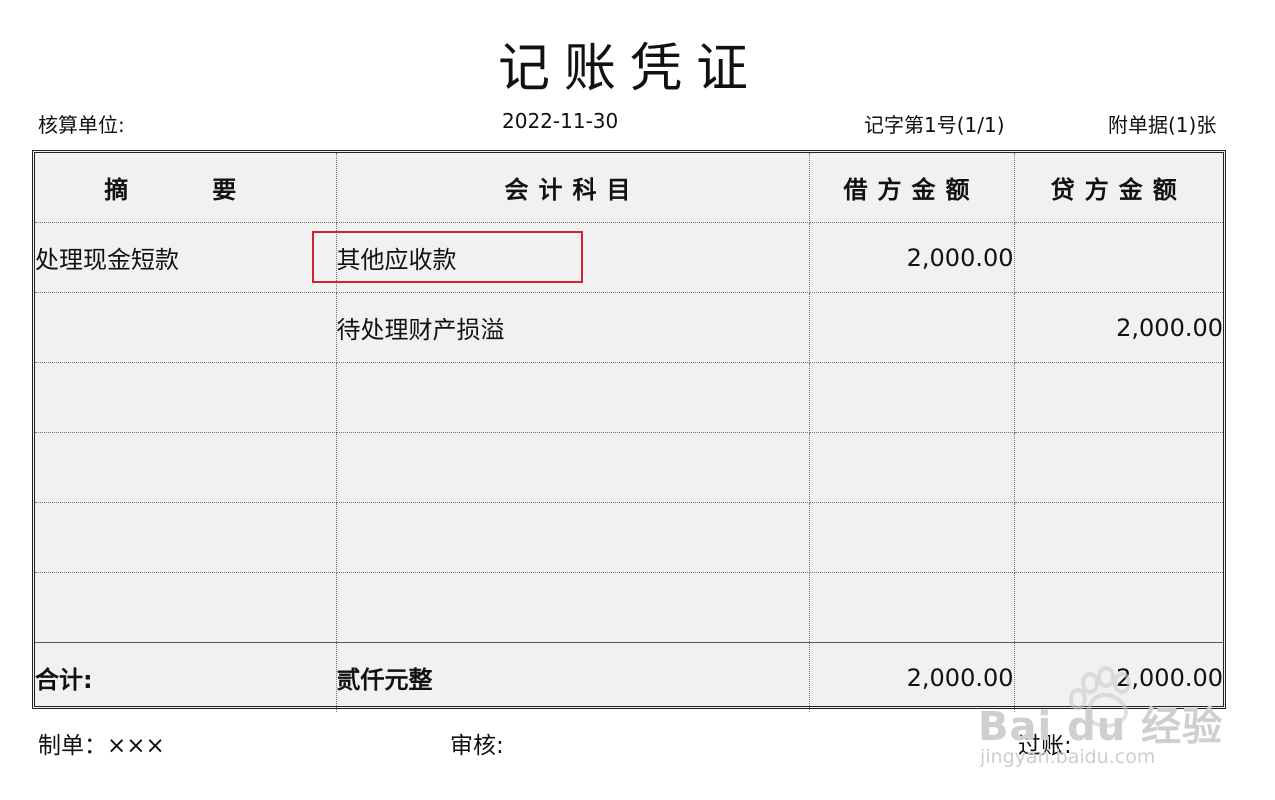  What do you see at coordinates (186, 677) in the screenshot?
I see `total-label: 合计:` at bounding box center [186, 677].